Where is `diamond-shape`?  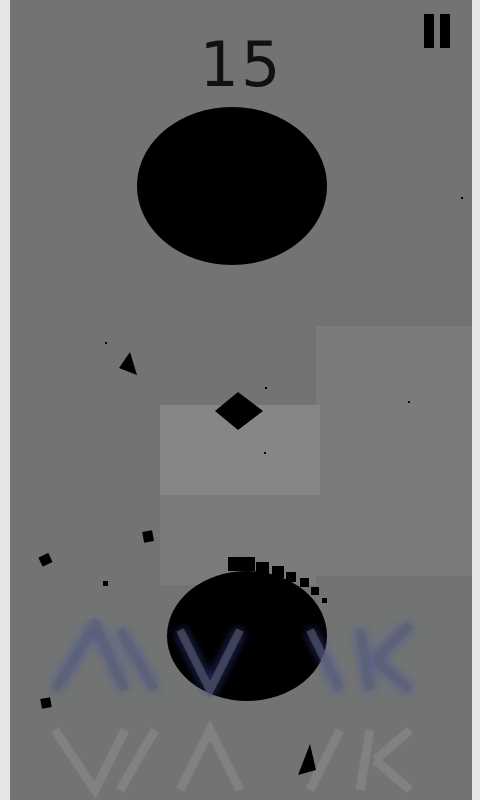
diamond-shape is located at coordinates (239, 411).